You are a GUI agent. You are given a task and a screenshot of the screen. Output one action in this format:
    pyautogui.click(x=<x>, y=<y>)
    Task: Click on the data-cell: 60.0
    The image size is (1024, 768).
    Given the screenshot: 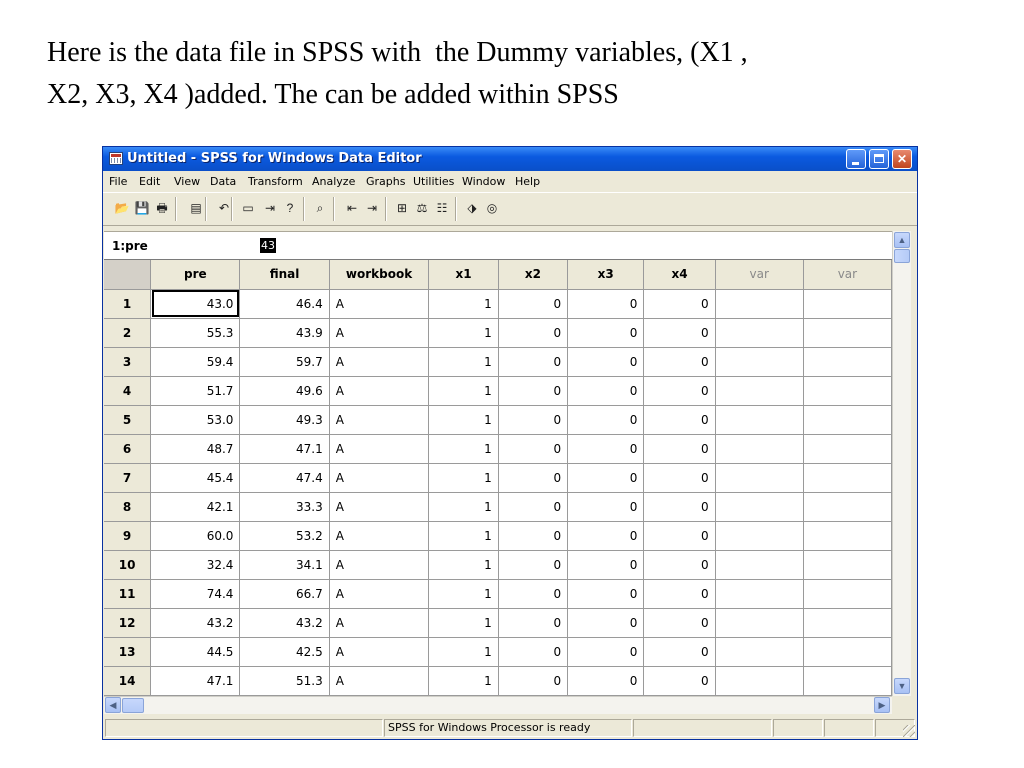 What is the action you would take?
    pyautogui.click(x=195, y=536)
    